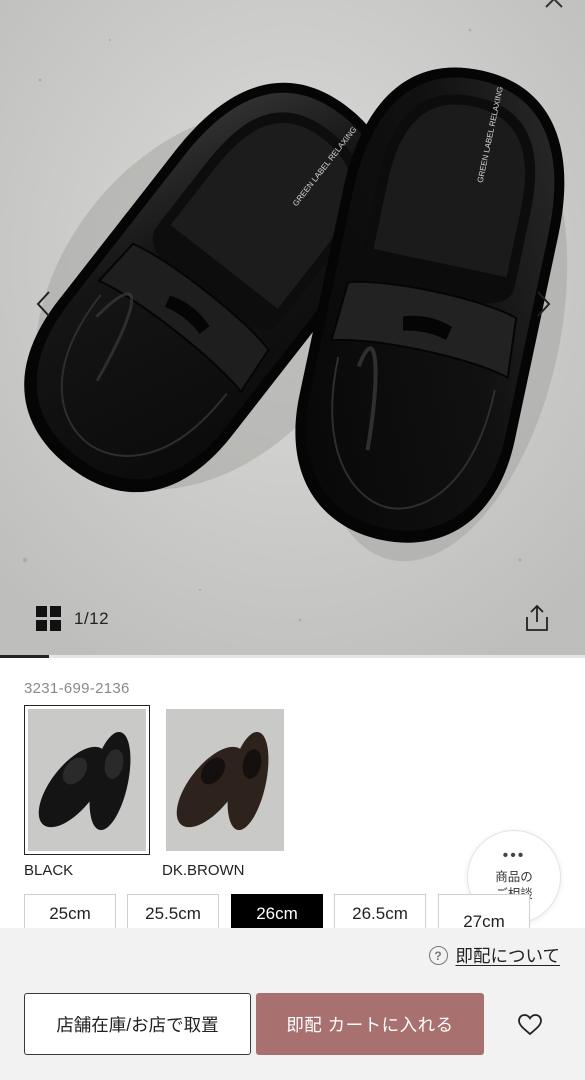 This screenshot has height=1080, width=585. What do you see at coordinates (370, 1024) in the screenshot?
I see `add-to-cart-button: 即配 カートに入れる` at bounding box center [370, 1024].